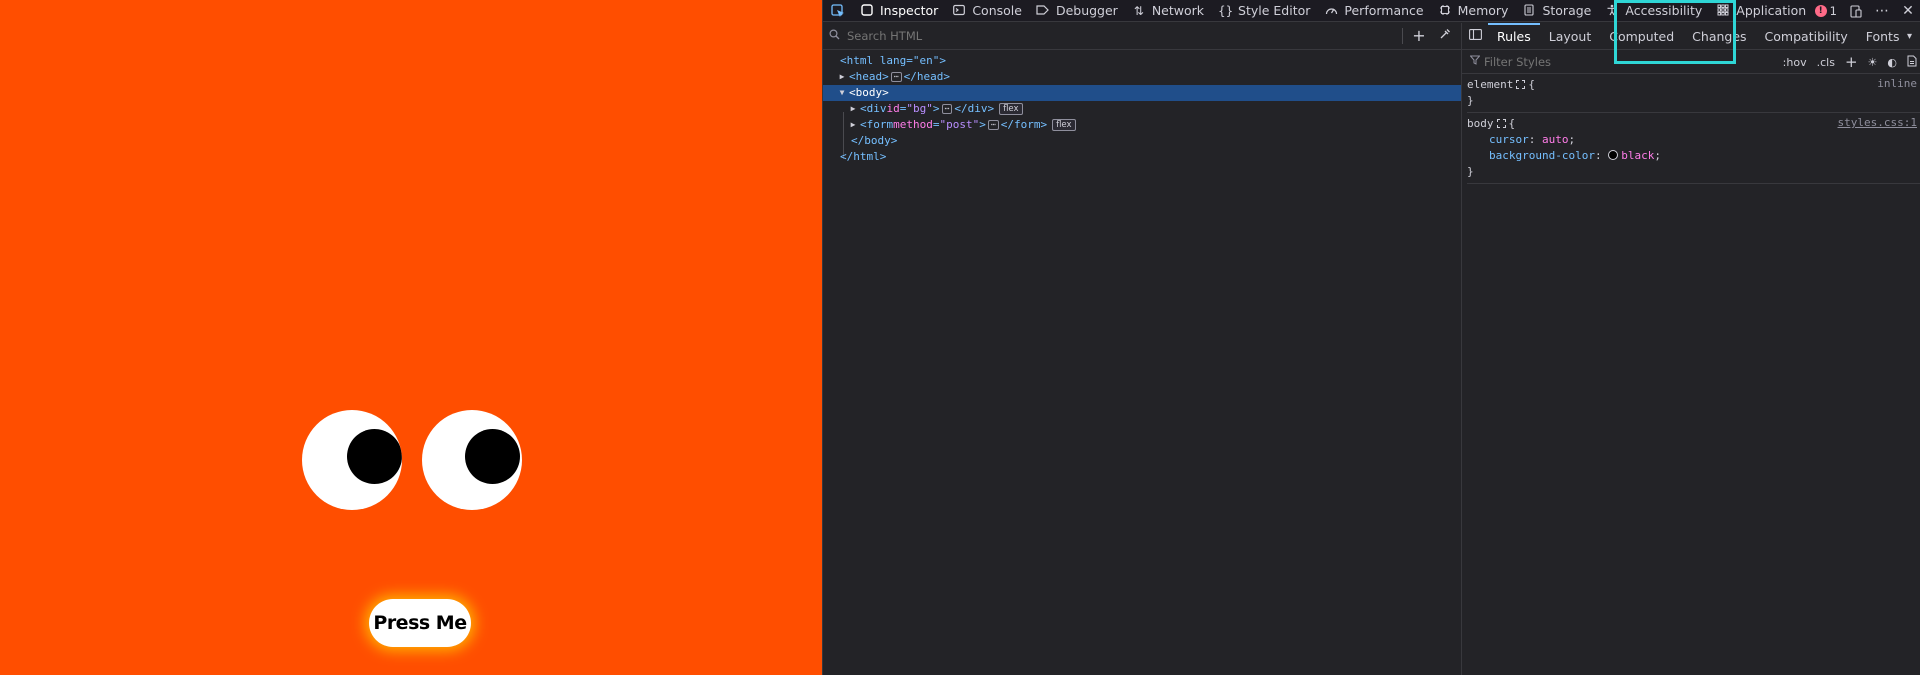 The height and width of the screenshot is (675, 1920). What do you see at coordinates (974, 108) in the screenshot?
I see `div-close-tag: </div>` at bounding box center [974, 108].